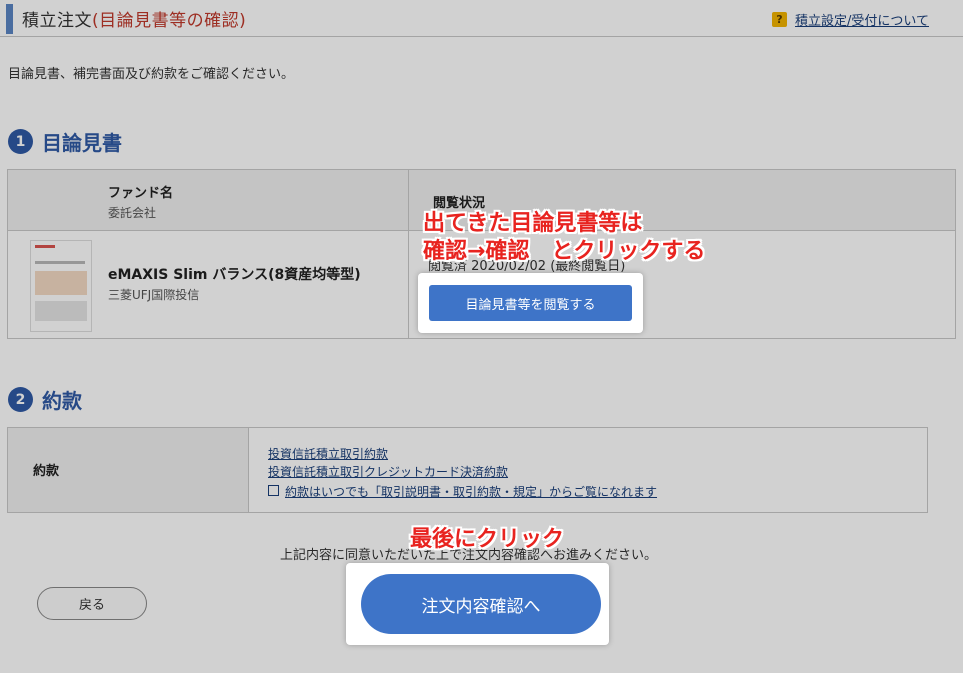 This screenshot has width=963, height=673. I want to click on prospectus-thumbnail, so click(61, 286).